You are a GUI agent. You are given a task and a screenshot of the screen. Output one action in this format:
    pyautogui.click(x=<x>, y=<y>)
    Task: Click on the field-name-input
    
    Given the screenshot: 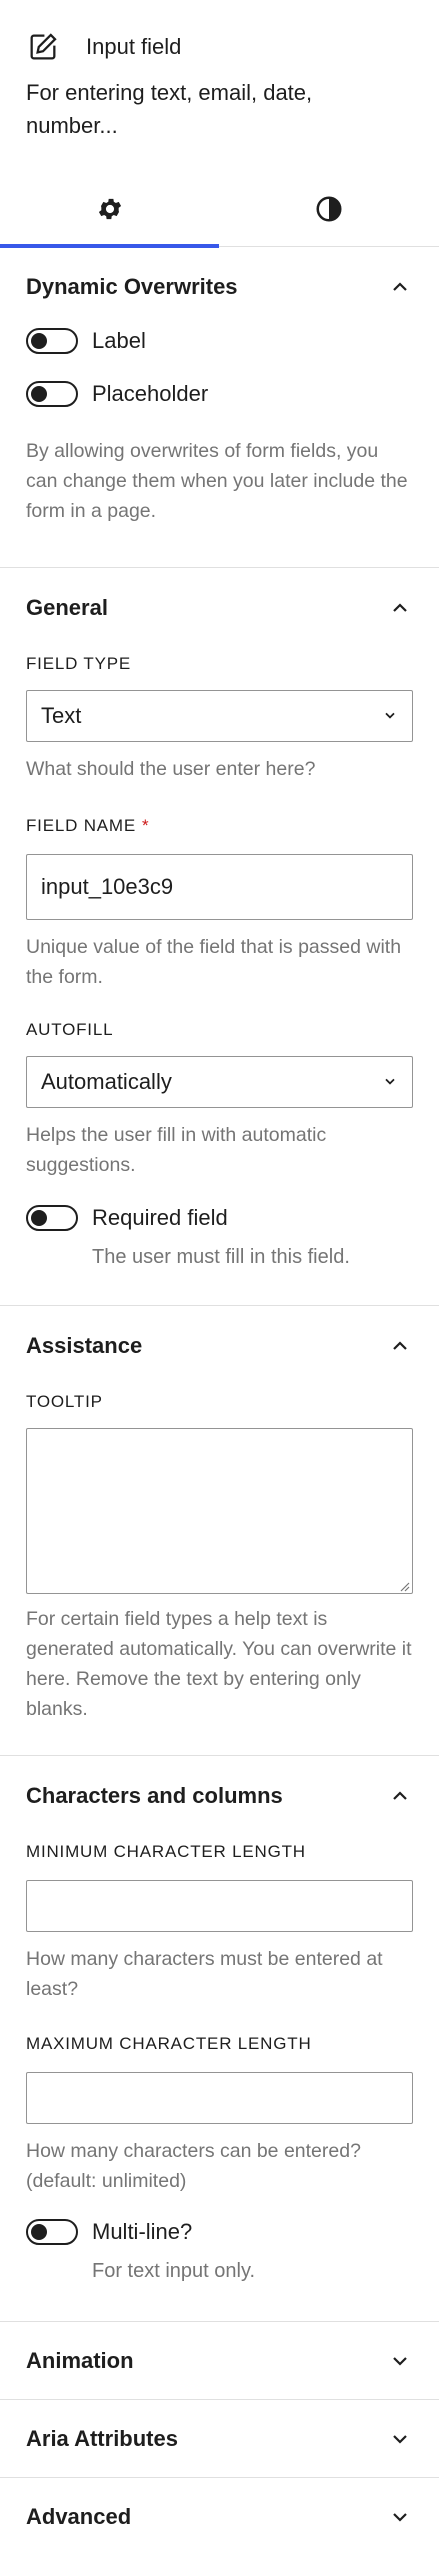 What is the action you would take?
    pyautogui.click(x=219, y=887)
    